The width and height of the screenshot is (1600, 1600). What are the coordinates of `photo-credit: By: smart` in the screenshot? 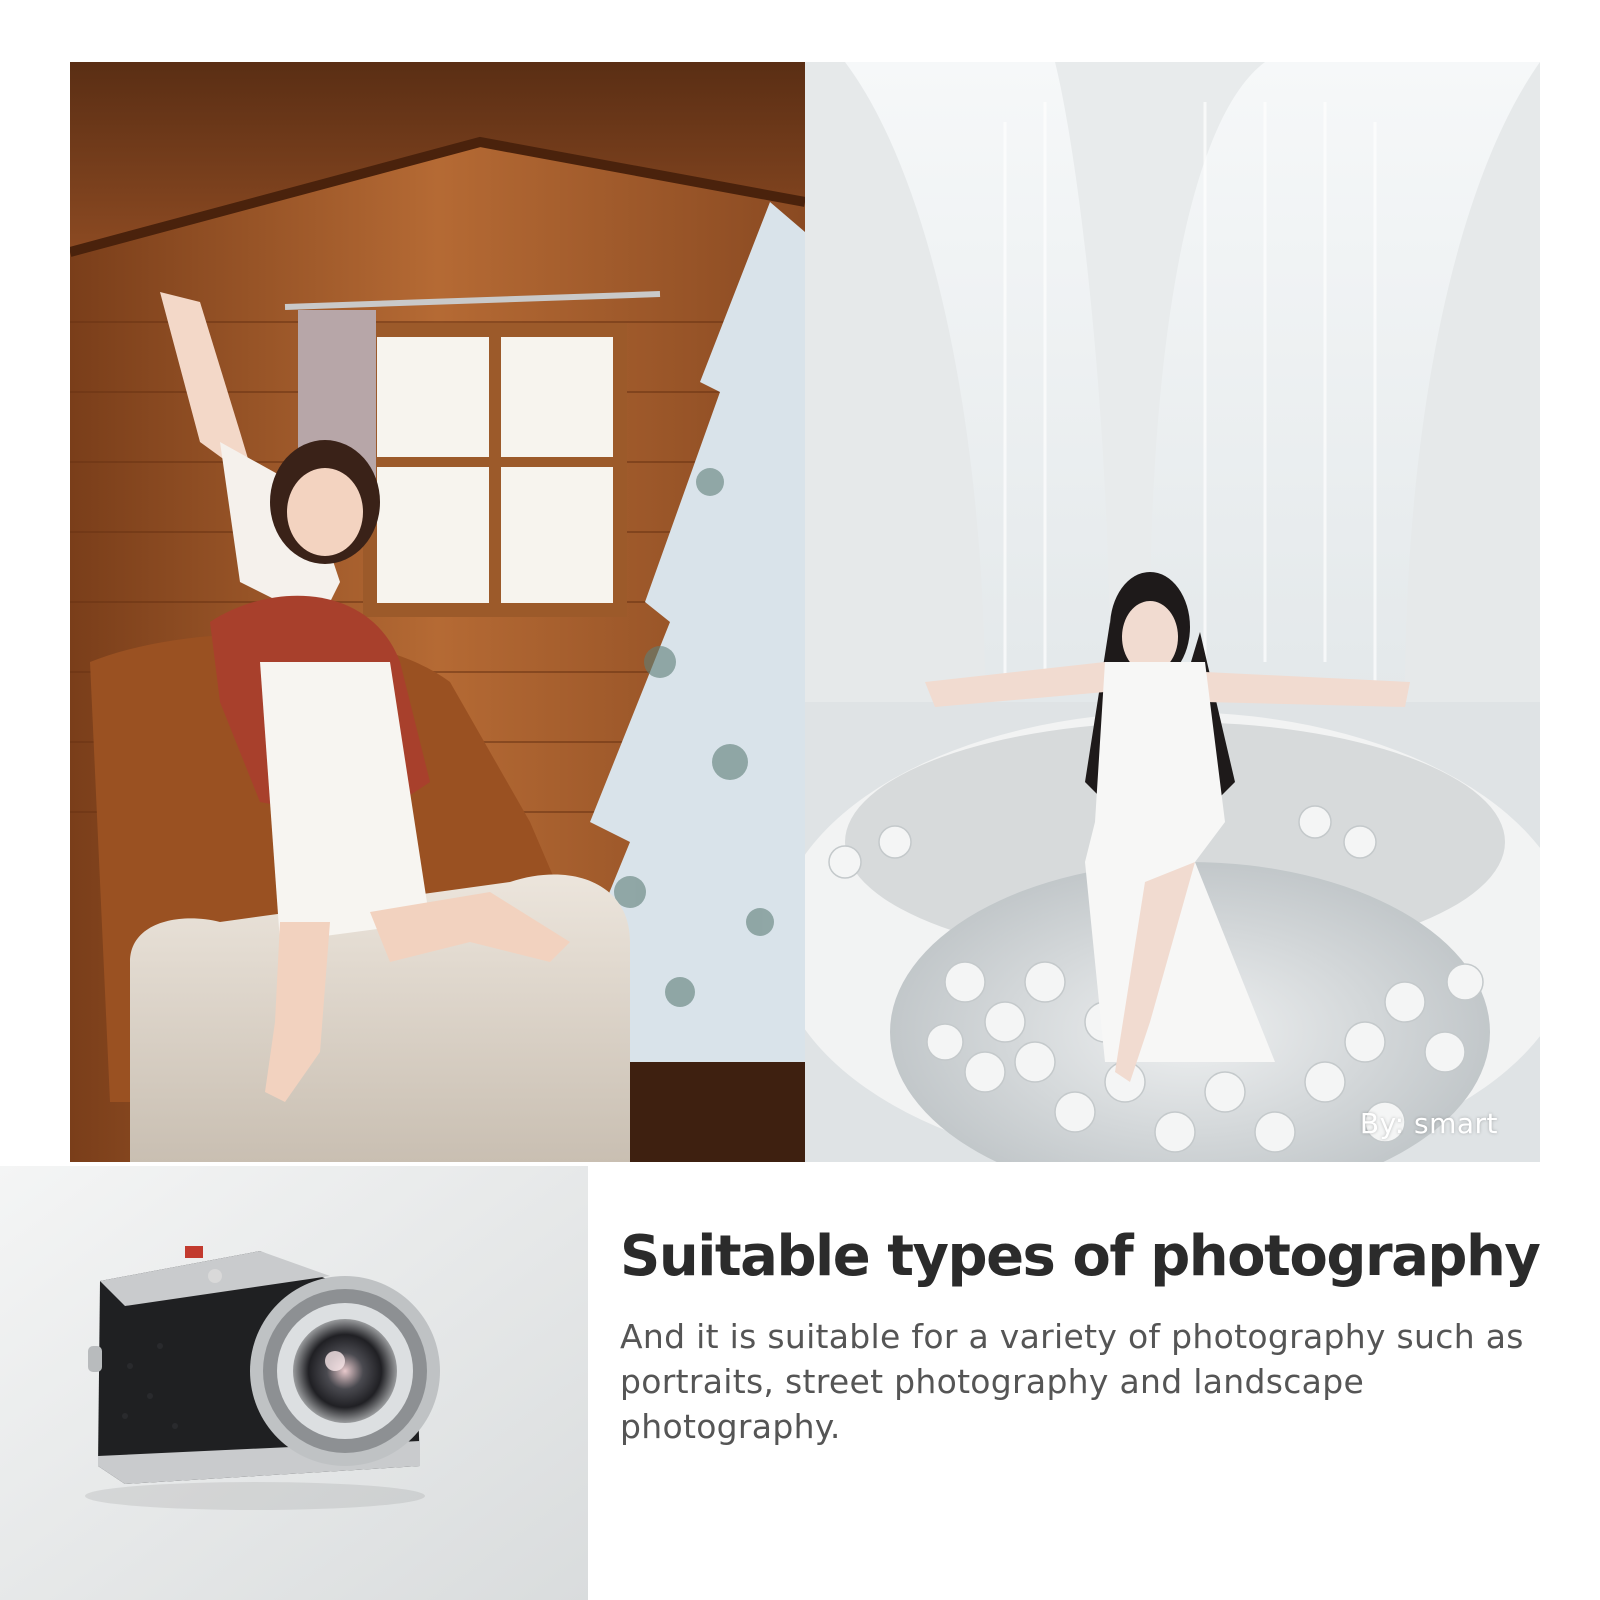 It's located at (1428, 1123).